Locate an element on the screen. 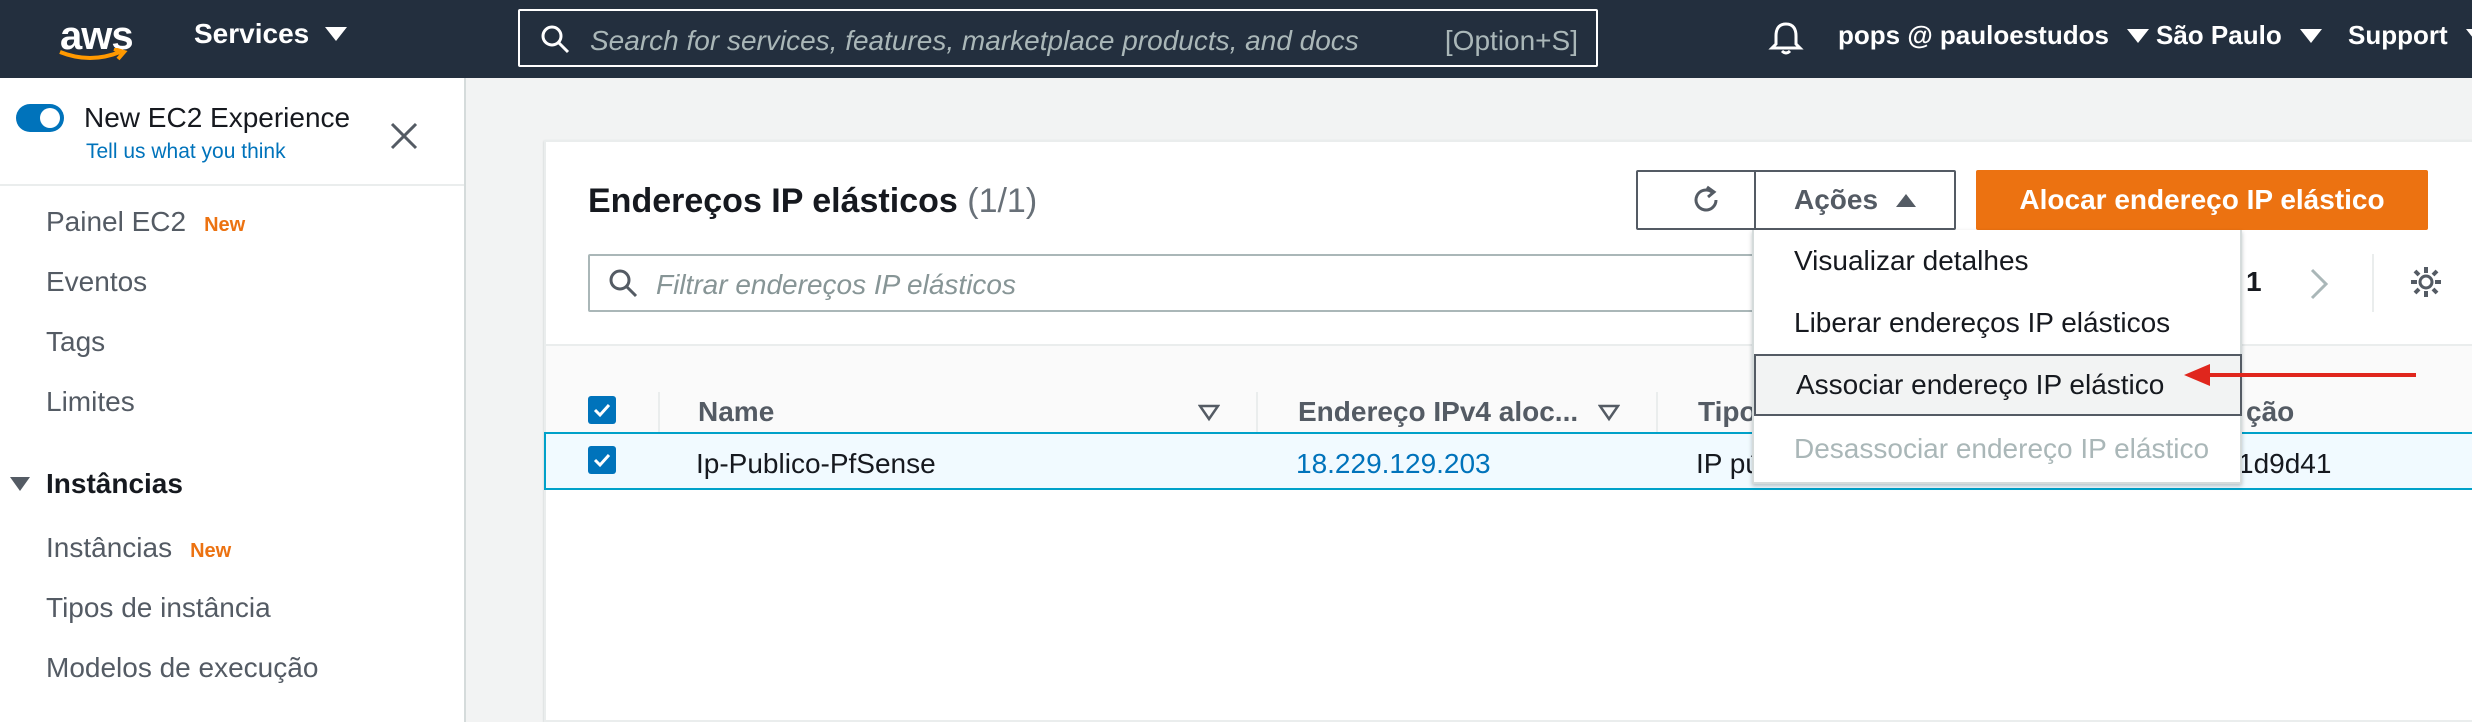 The height and width of the screenshot is (722, 2472). menu-item-associate-address: Associar endereço IP elástico is located at coordinates (1998, 385).